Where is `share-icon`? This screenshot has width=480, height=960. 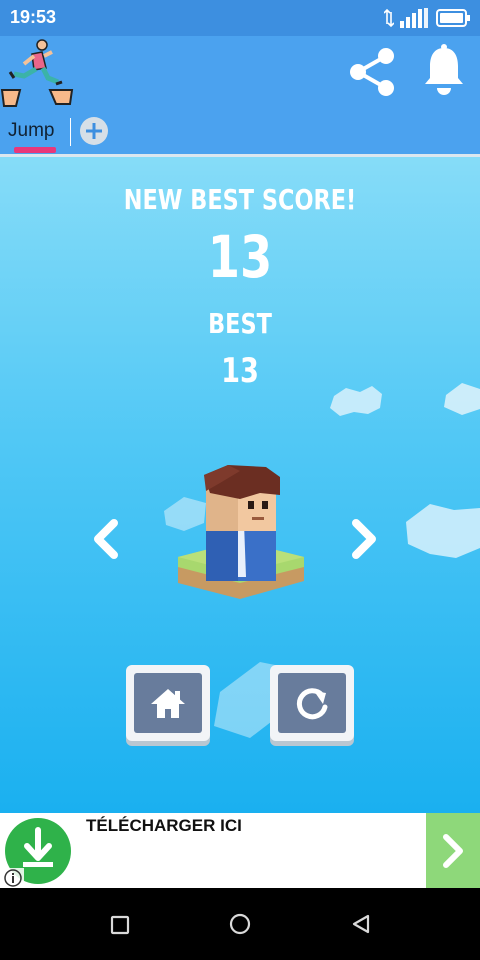
share-icon is located at coordinates (373, 72).